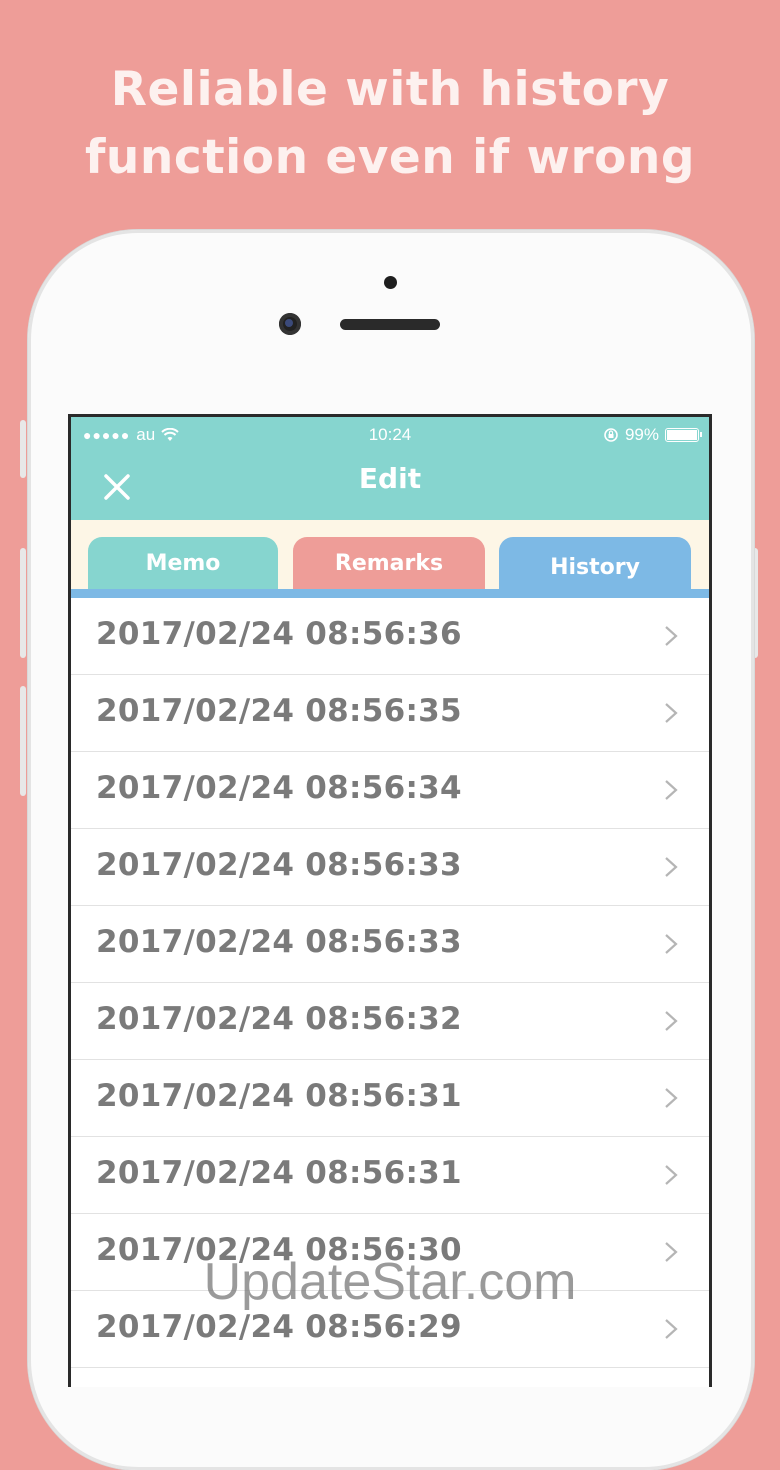  Describe the element at coordinates (290, 324) in the screenshot. I see `front-camera` at that location.